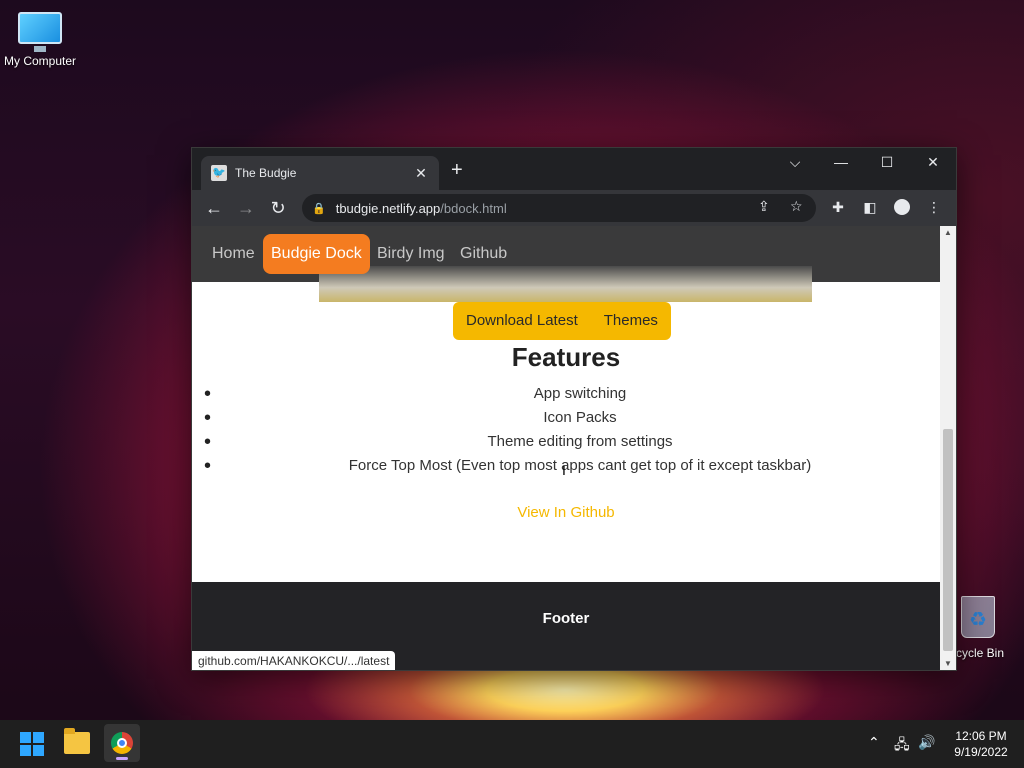 The width and height of the screenshot is (1024, 768). I want to click on show-hidden-icons-chevron-icon: ⌃, so click(874, 742).